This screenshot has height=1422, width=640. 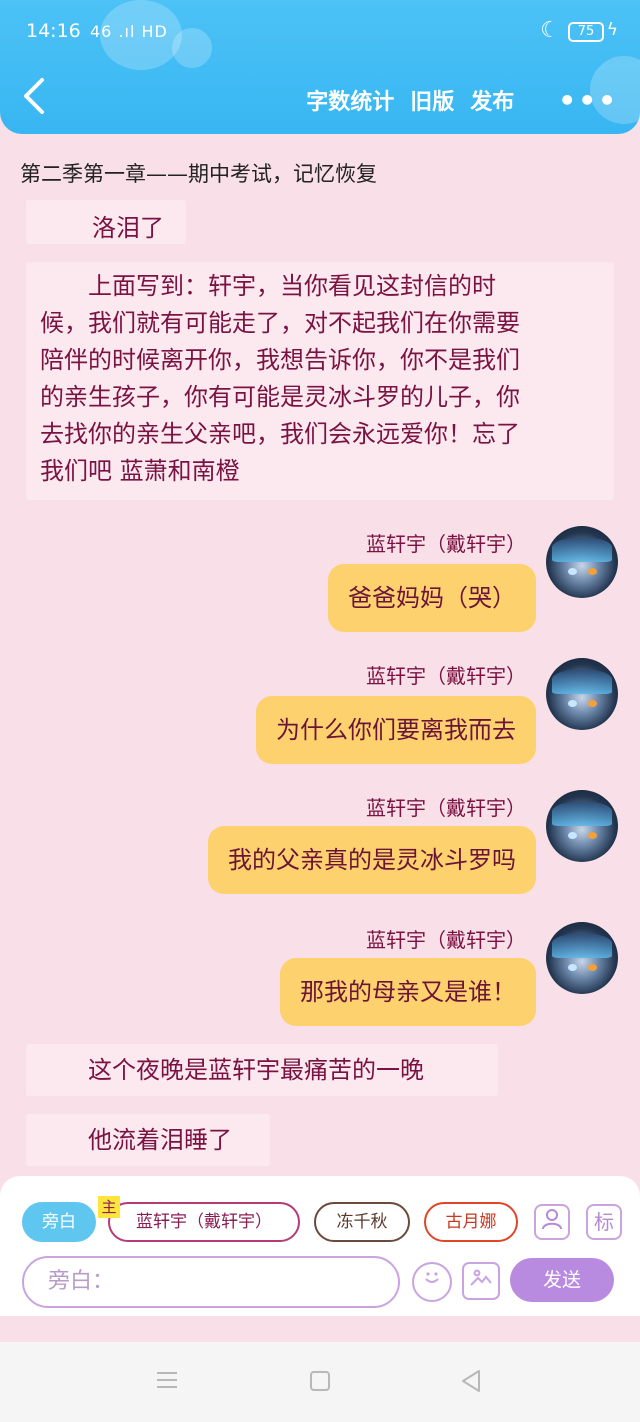 I want to click on more-dots-icon: •••, so click(x=588, y=100).